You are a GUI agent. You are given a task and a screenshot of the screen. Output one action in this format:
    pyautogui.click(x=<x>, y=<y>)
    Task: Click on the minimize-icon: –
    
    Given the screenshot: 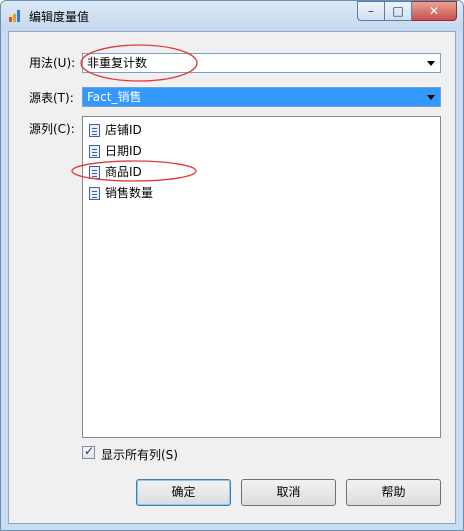 What is the action you would take?
    pyautogui.click(x=371, y=11)
    